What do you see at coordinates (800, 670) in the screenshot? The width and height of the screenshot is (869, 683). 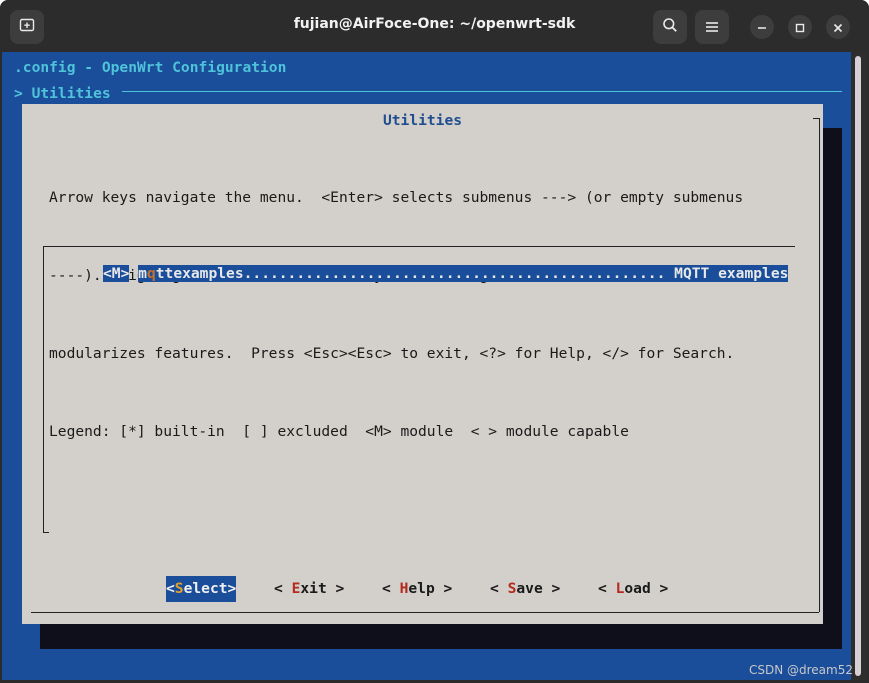 I see `watermark: CSDN @dream52` at bounding box center [800, 670].